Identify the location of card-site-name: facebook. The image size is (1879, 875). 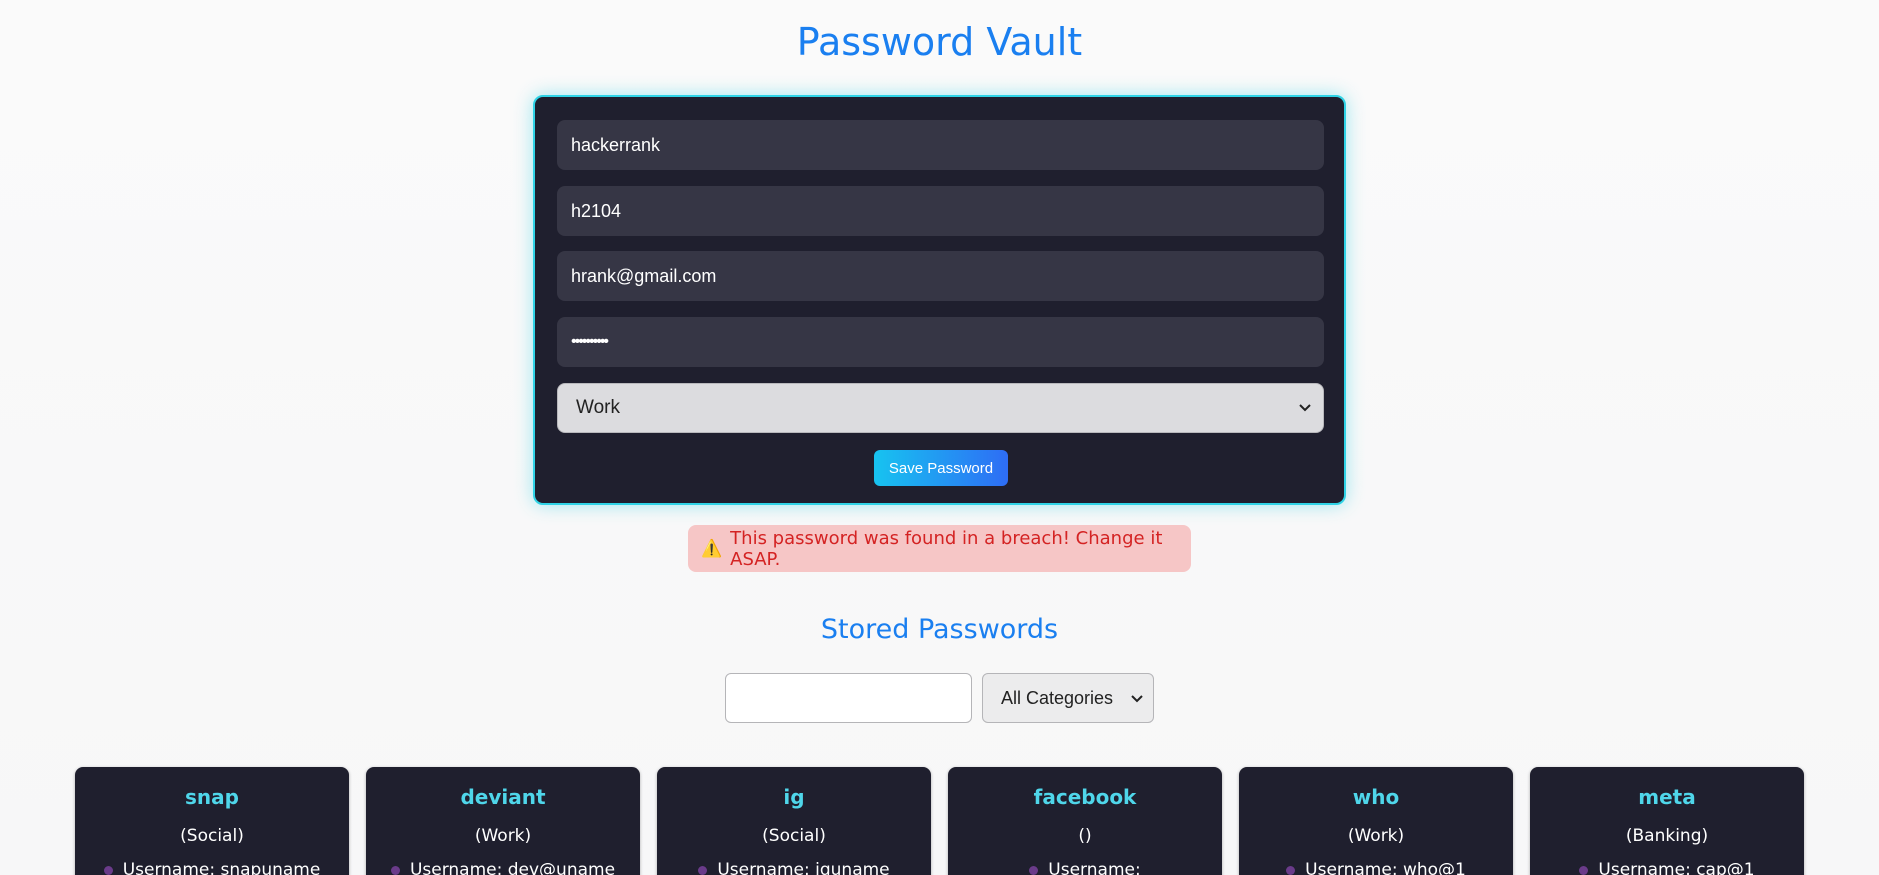
(1085, 797).